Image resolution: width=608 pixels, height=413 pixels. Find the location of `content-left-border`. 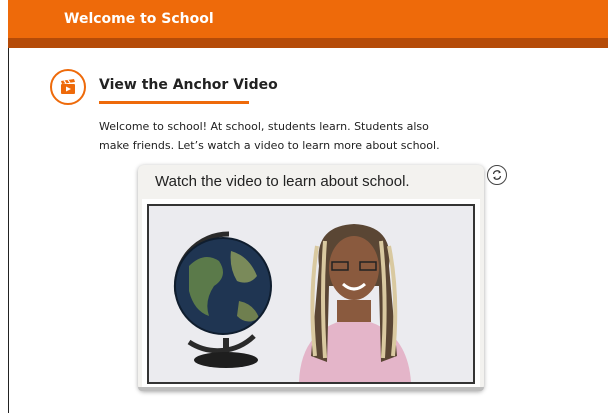

content-left-border is located at coordinates (8, 230).